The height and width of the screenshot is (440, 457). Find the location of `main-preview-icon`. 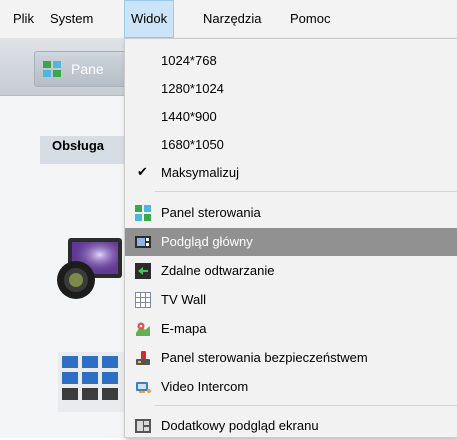

main-preview-icon is located at coordinates (143, 242).